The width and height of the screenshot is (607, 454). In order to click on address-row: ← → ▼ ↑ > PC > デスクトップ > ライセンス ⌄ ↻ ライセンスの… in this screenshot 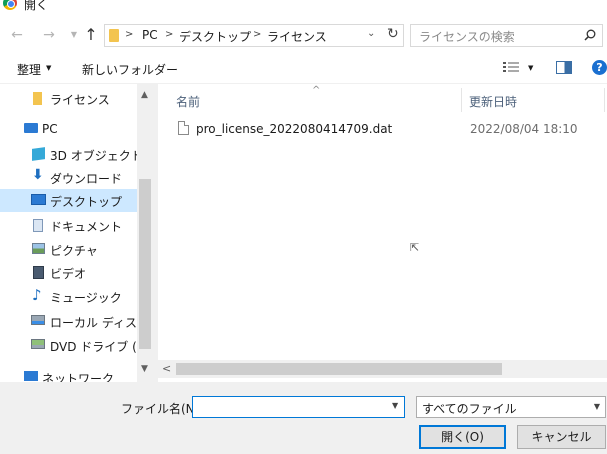, I will do `click(303, 36)`.